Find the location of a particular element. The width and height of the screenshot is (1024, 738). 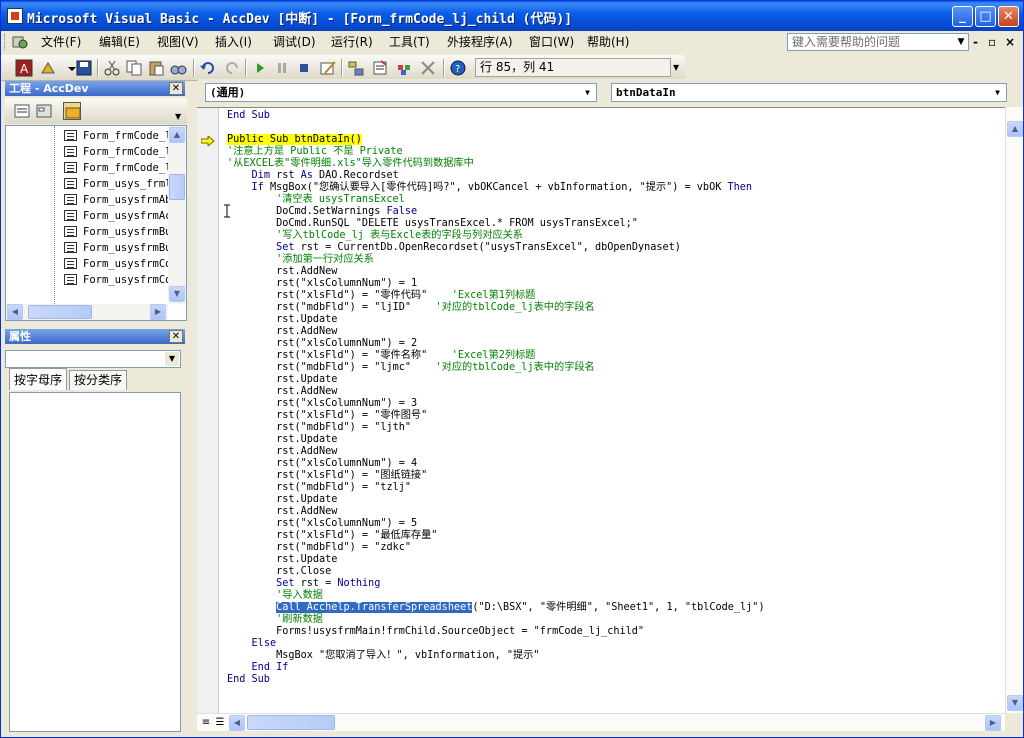

menu-edit: 编辑(E) is located at coordinates (119, 42).